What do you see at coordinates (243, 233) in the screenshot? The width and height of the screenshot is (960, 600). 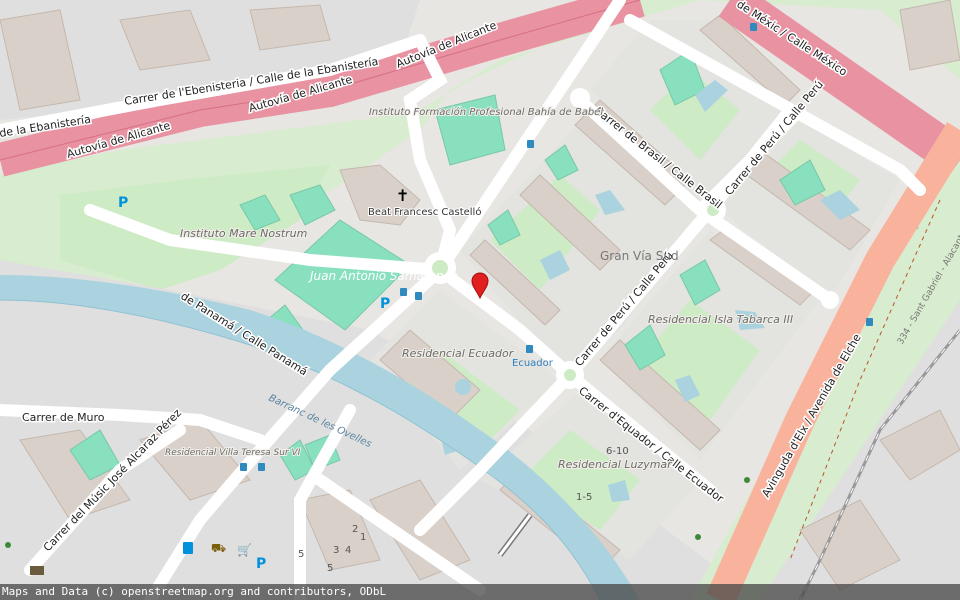 I see `place-label: Instituto Mare Nostrum` at bounding box center [243, 233].